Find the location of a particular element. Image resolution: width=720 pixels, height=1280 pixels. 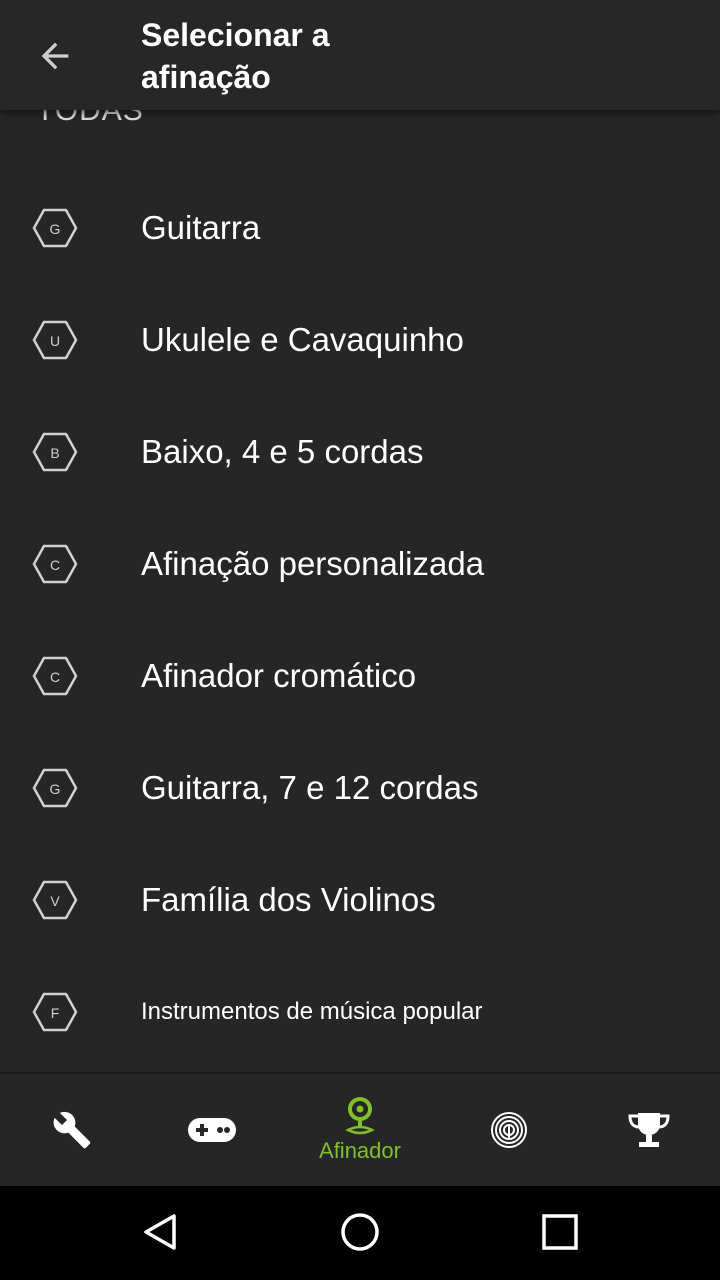

system-navigation-bar is located at coordinates (360, 1232).